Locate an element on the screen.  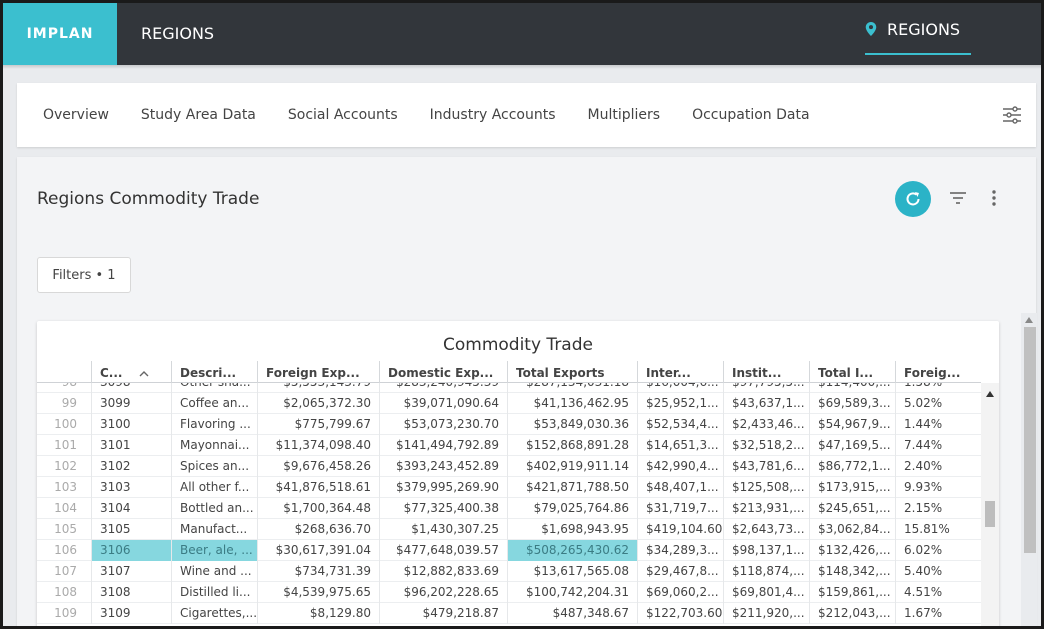
table-cell: $41,136,462.95 is located at coordinates (572, 403).